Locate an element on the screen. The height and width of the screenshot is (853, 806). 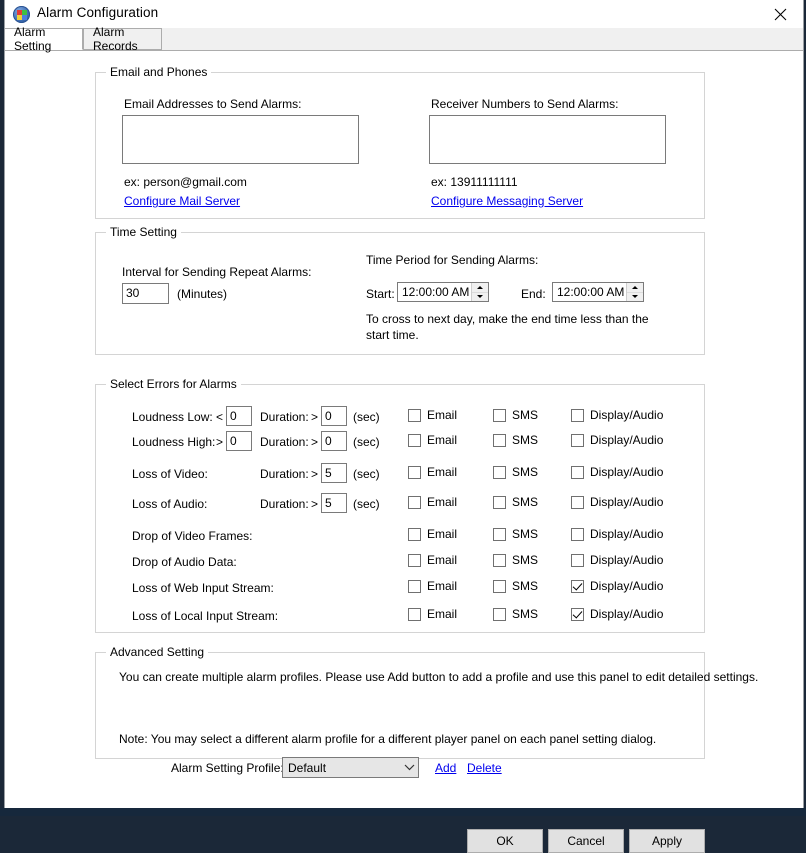
add-profile-link: Add is located at coordinates (445, 768).